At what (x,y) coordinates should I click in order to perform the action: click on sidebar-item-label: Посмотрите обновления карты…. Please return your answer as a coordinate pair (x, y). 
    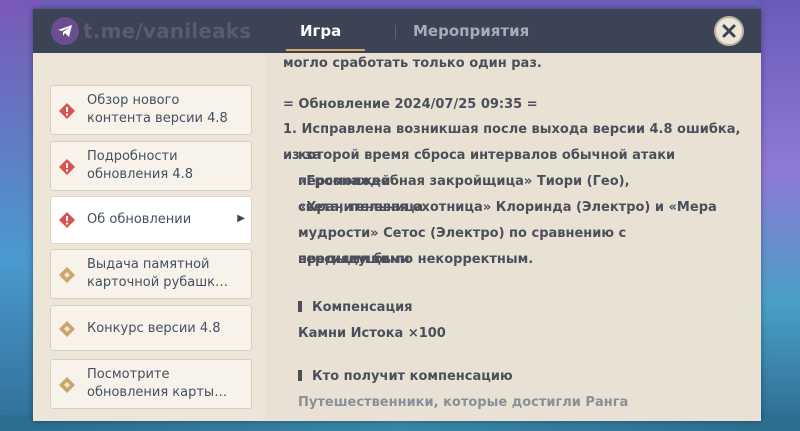
    Looking at the image, I should click on (157, 383).